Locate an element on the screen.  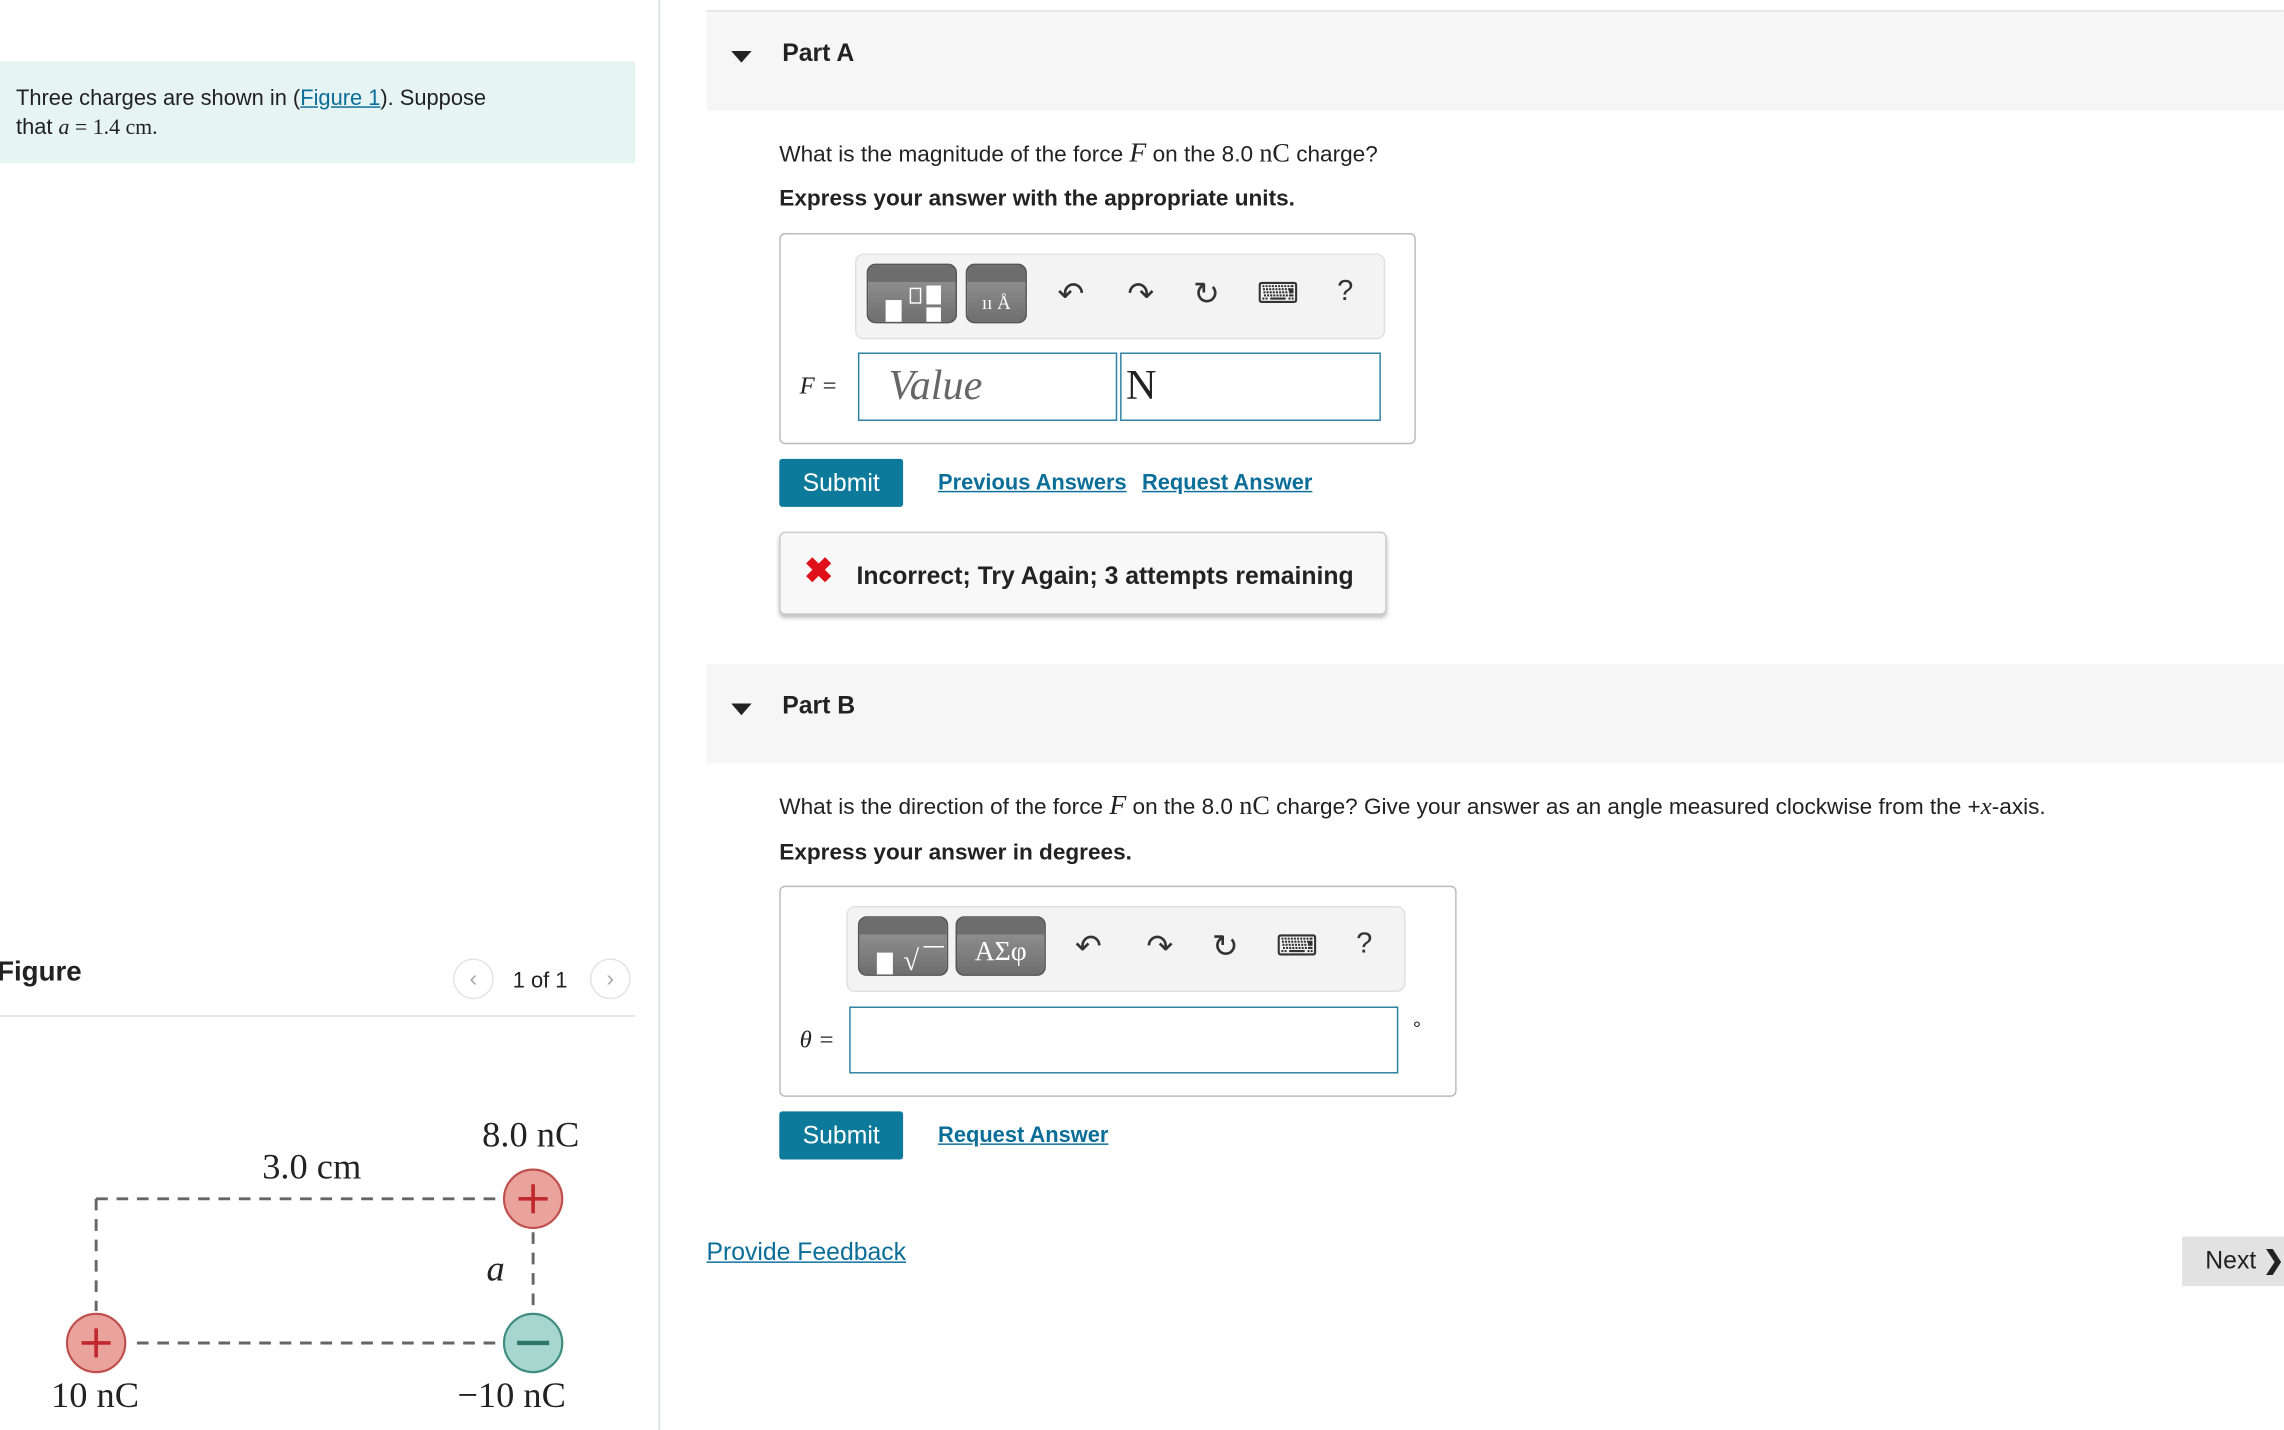
previous-answers-link: Previous Answers is located at coordinates (1032, 482).